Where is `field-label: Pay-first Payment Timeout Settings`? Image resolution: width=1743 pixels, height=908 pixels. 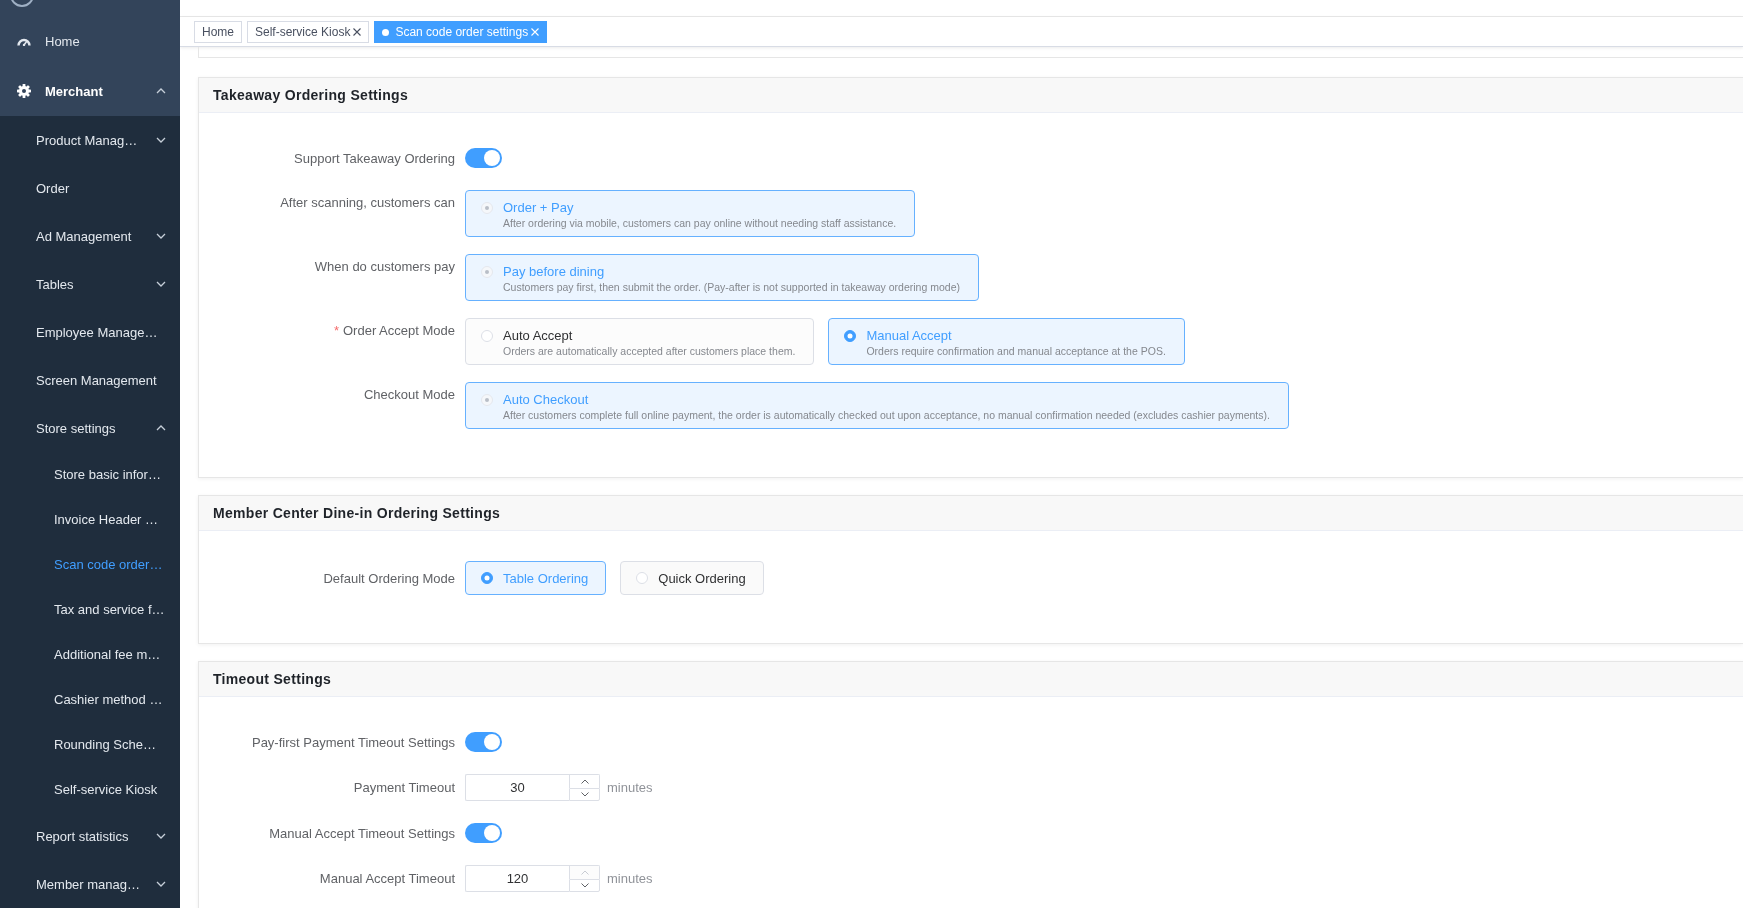 field-label: Pay-first Payment Timeout Settings is located at coordinates (353, 742).